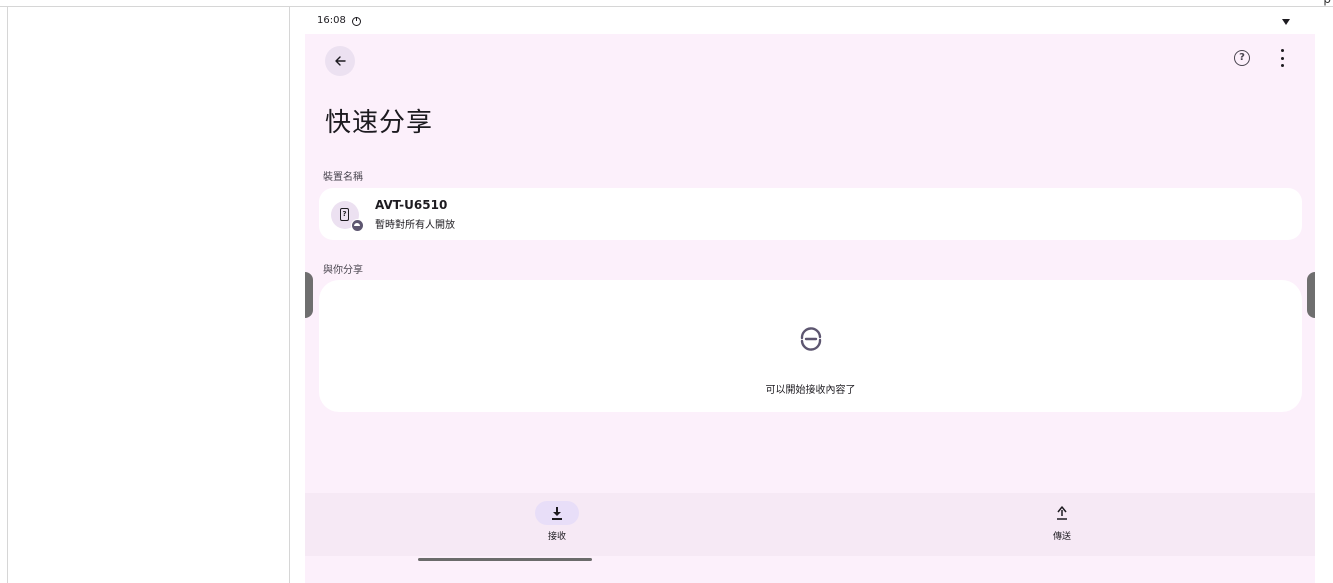 This screenshot has width=1333, height=583. Describe the element at coordinates (505, 559) in the screenshot. I see `home-indicator` at that location.